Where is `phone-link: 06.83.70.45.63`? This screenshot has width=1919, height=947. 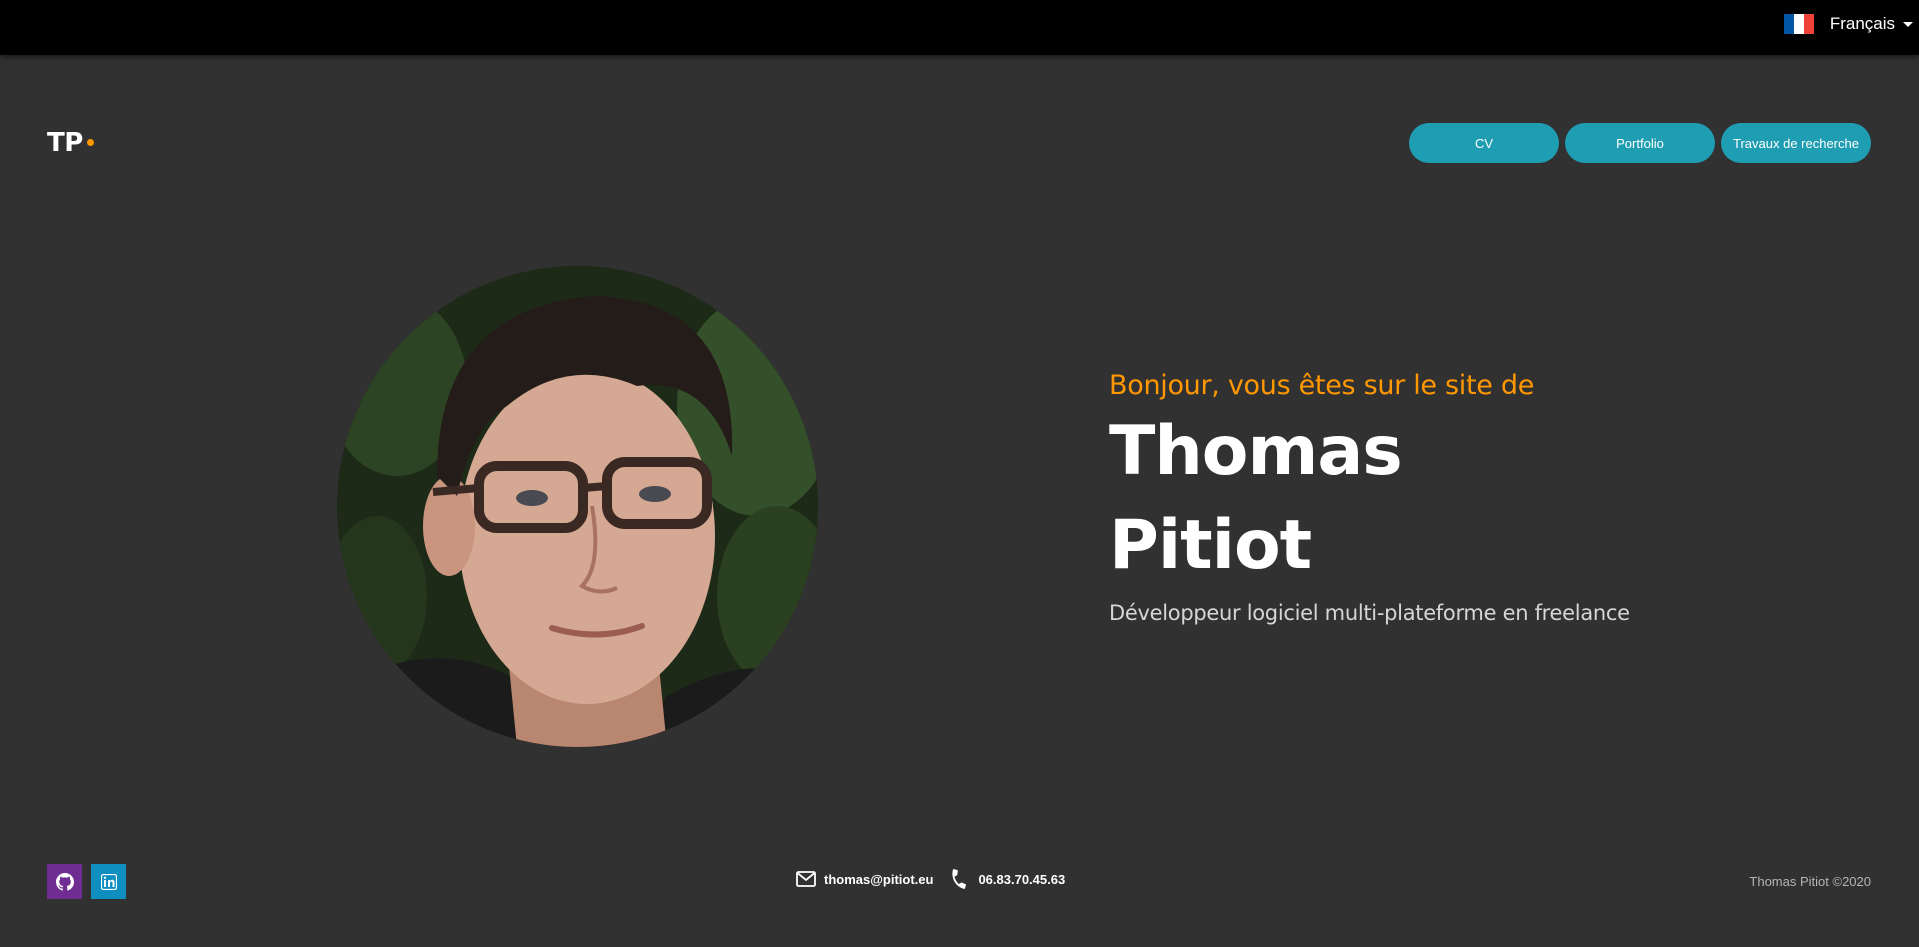
phone-link: 06.83.70.45.63 is located at coordinates (1006, 879).